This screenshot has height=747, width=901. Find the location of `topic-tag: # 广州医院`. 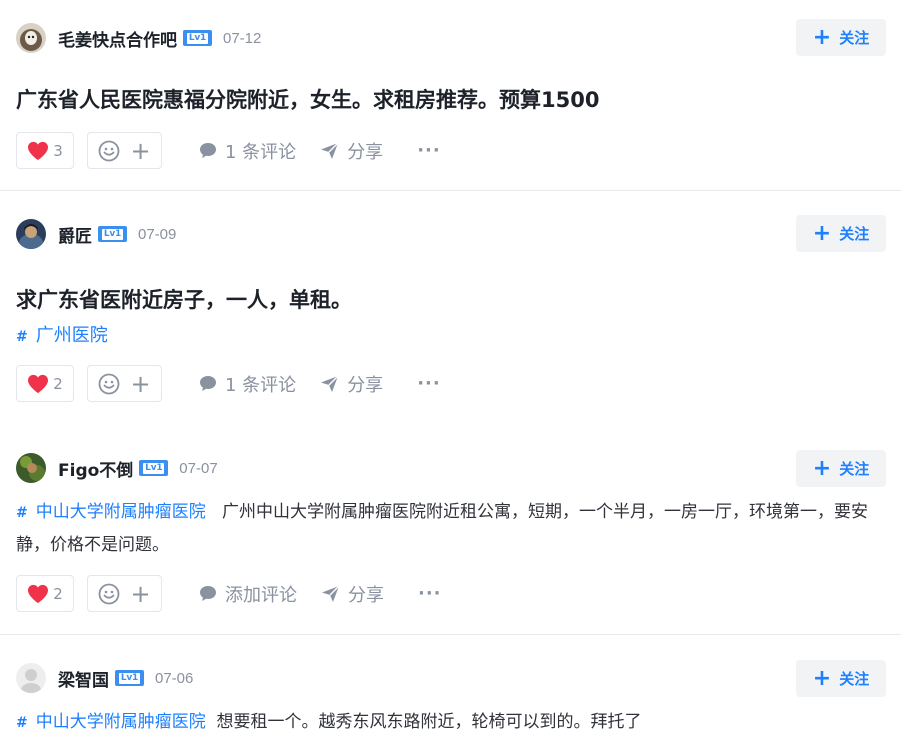

topic-tag: # 广州医院 is located at coordinates (62, 334).